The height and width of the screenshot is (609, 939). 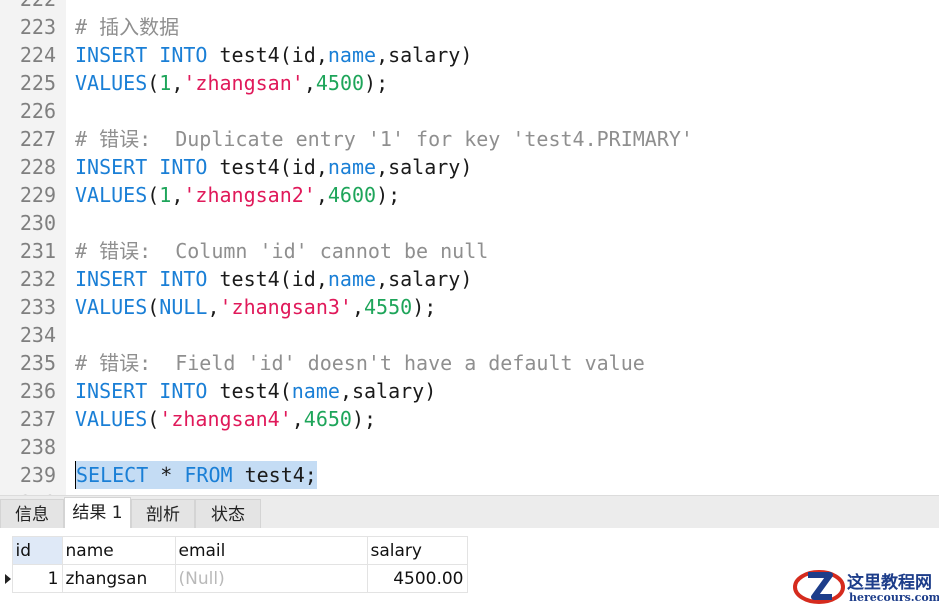 What do you see at coordinates (37, 55) in the screenshot?
I see `line-number: 224` at bounding box center [37, 55].